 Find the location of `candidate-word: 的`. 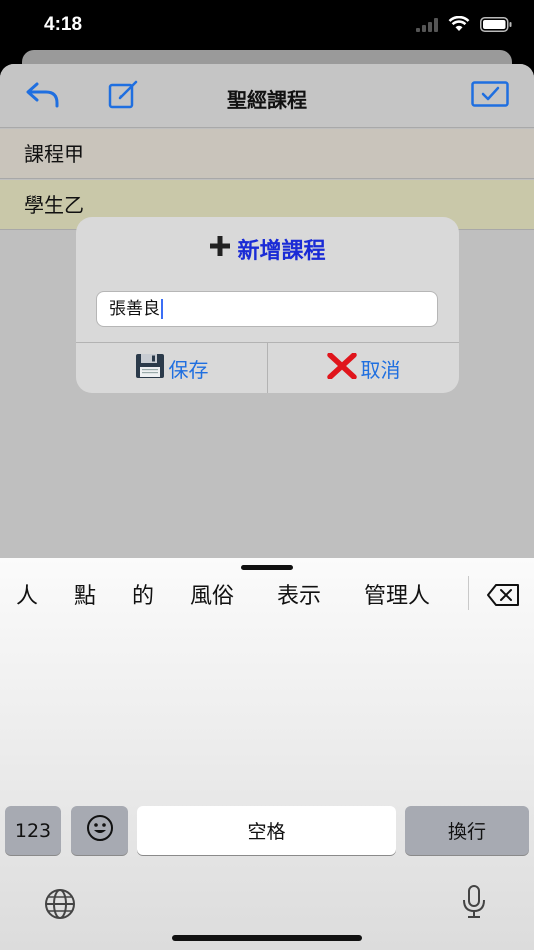

candidate-word: 的 is located at coordinates (143, 594).